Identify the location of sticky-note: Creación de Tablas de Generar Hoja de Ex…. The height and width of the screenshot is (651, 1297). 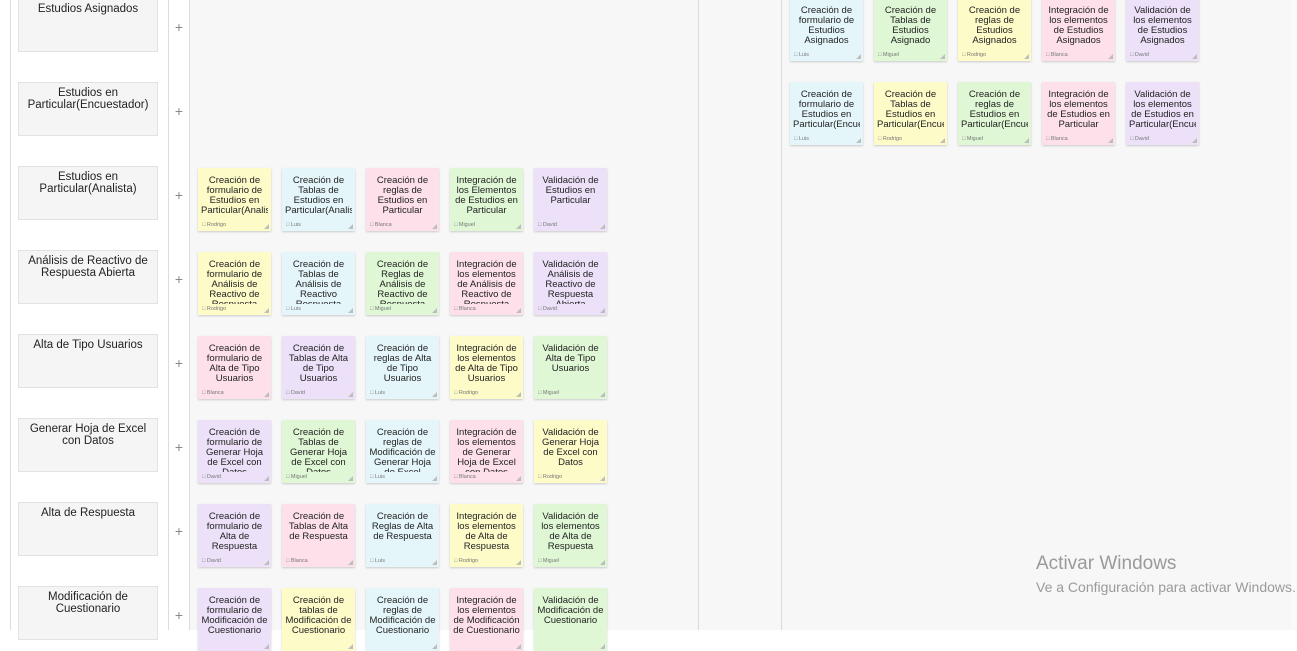
(318, 451).